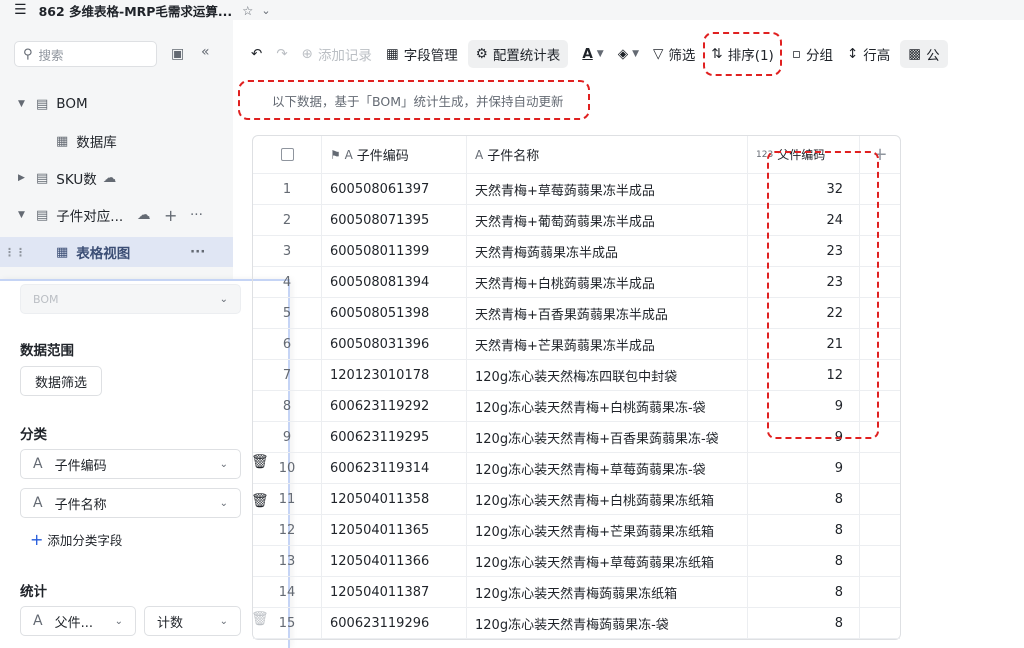  Describe the element at coordinates (804, 220) in the screenshot. I see `count-cell: 24` at that location.